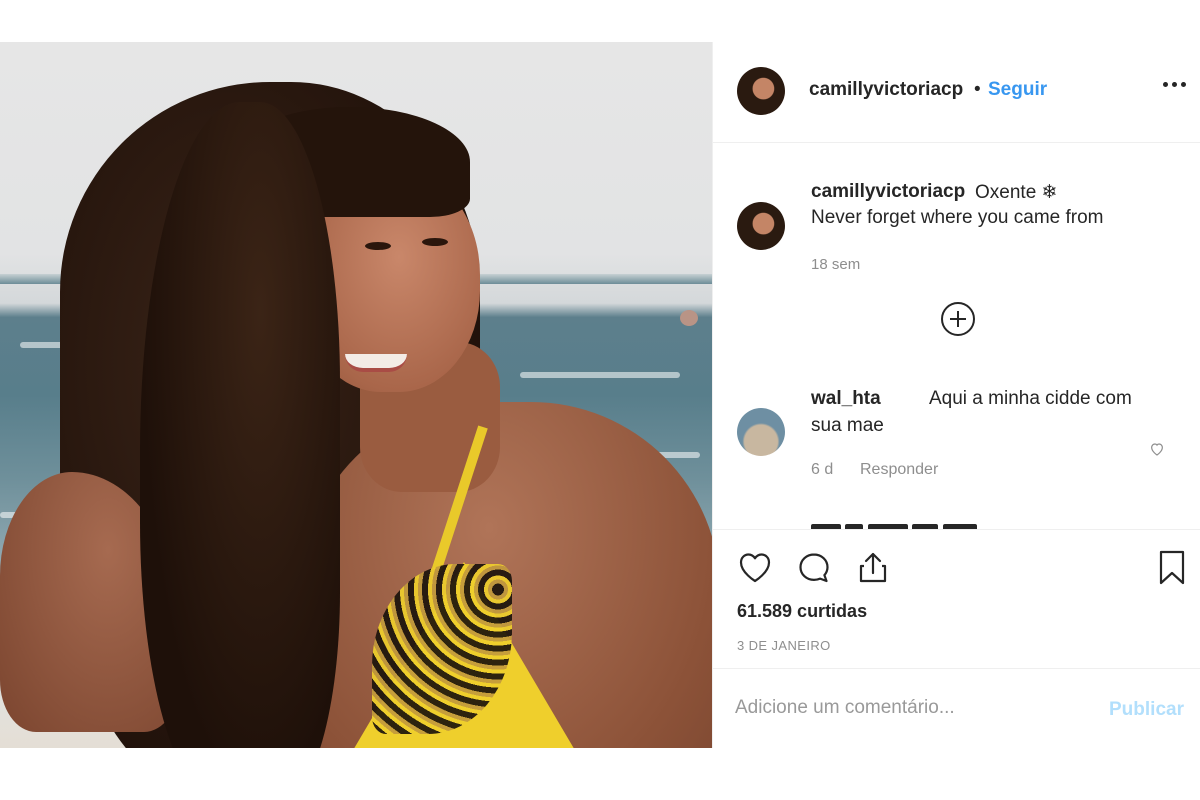 The image size is (1200, 800). Describe the element at coordinates (784, 645) in the screenshot. I see `post-date: 3 DE JANEIRO` at that location.